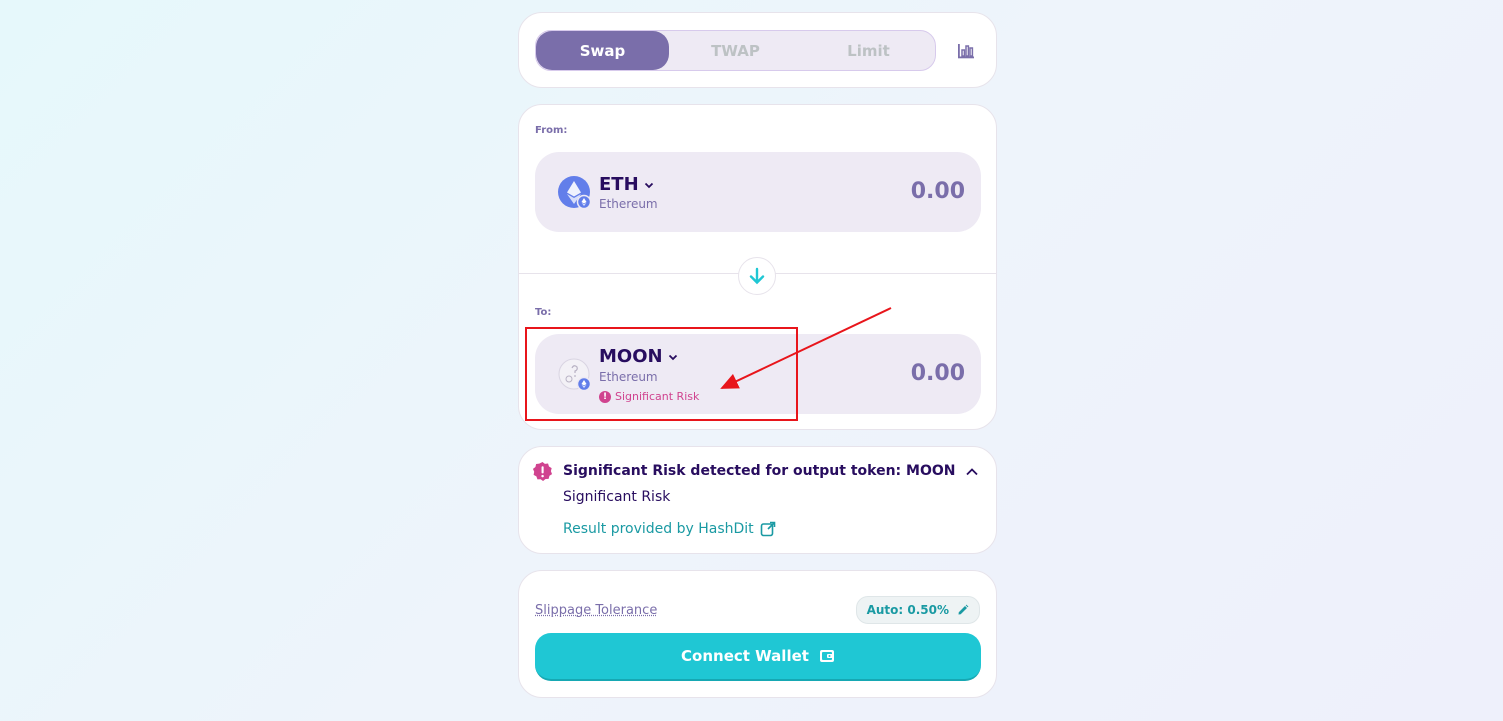  Describe the element at coordinates (619, 184) in the screenshot. I see `from-token-symbol: ETH` at that location.